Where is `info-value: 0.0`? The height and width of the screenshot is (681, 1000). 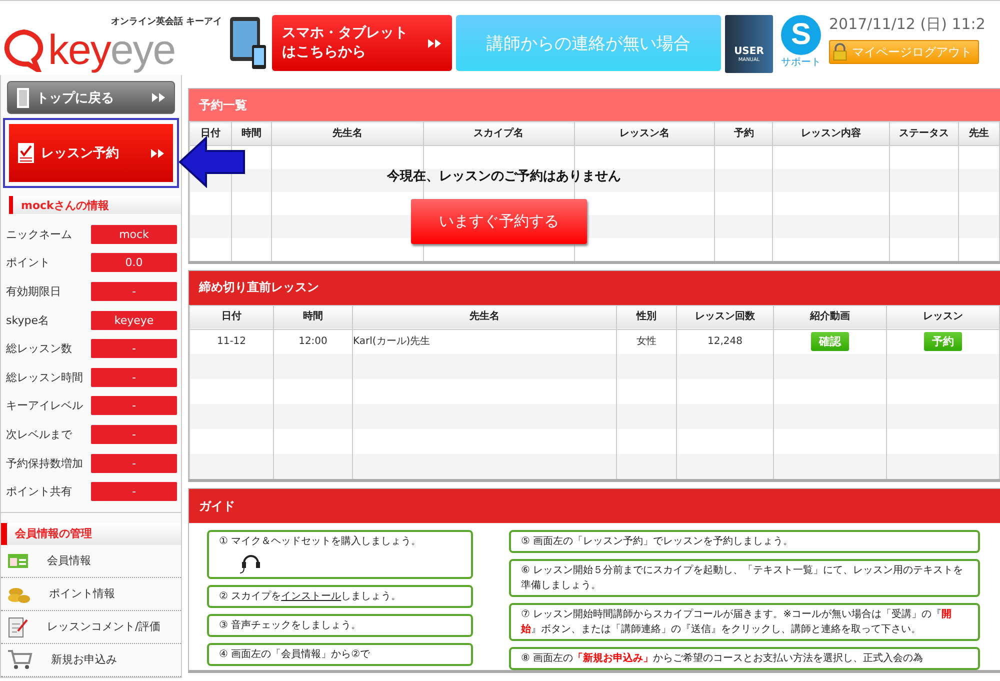
info-value: 0.0 is located at coordinates (134, 262).